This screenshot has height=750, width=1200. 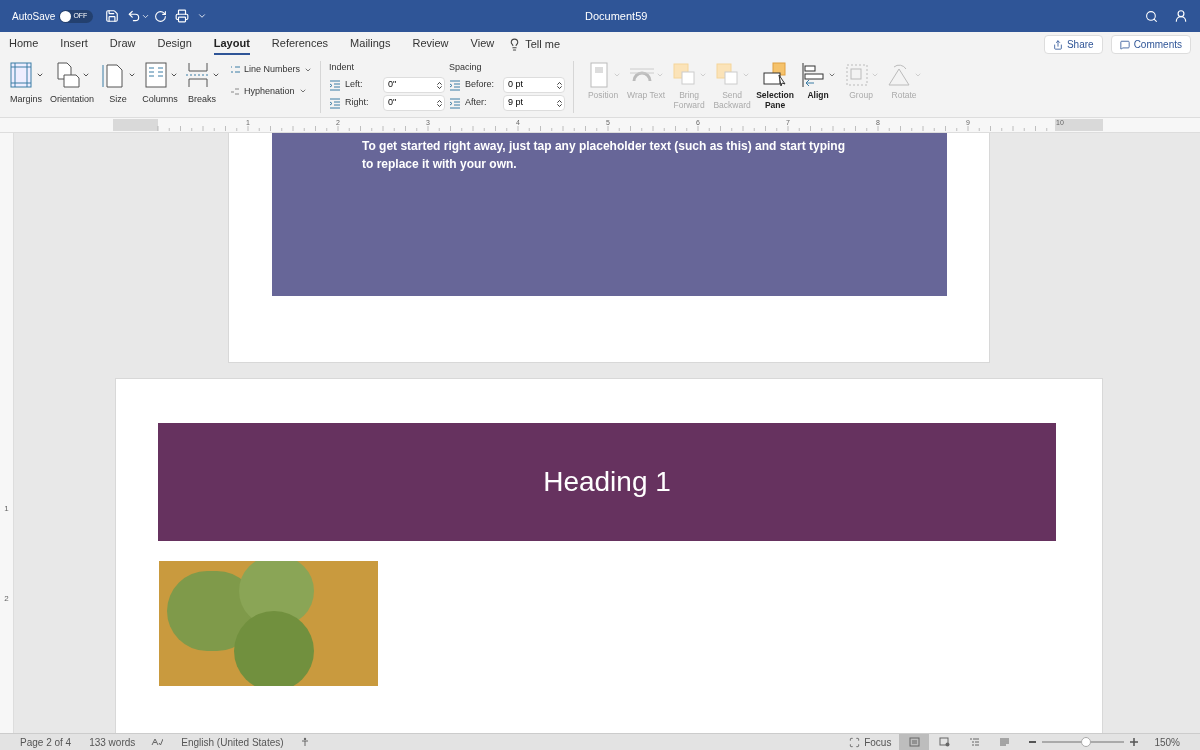 What do you see at coordinates (74, 44) in the screenshot?
I see `ribbon-tab: Insert` at bounding box center [74, 44].